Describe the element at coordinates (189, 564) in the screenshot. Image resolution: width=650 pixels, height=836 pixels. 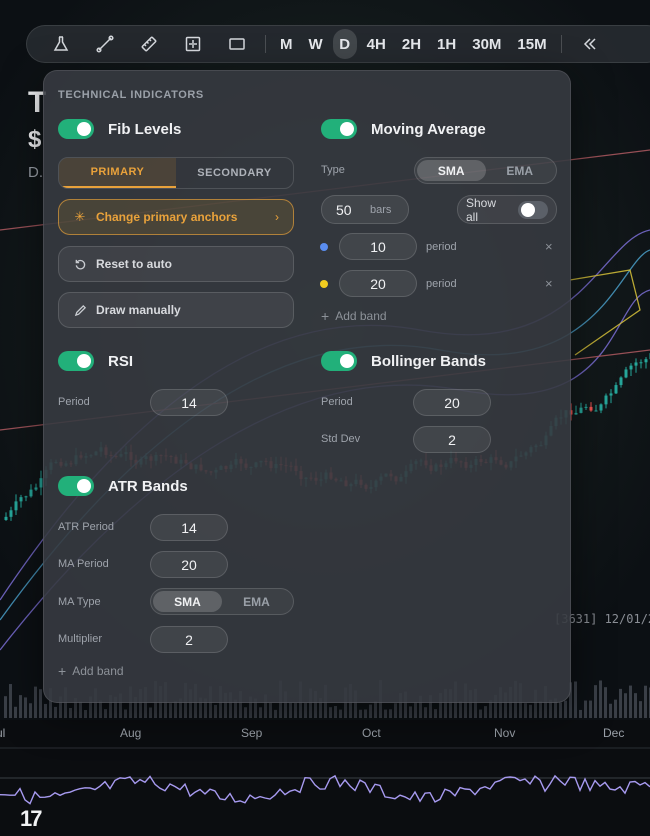
I see `atr-ma-period-input: 20` at that location.